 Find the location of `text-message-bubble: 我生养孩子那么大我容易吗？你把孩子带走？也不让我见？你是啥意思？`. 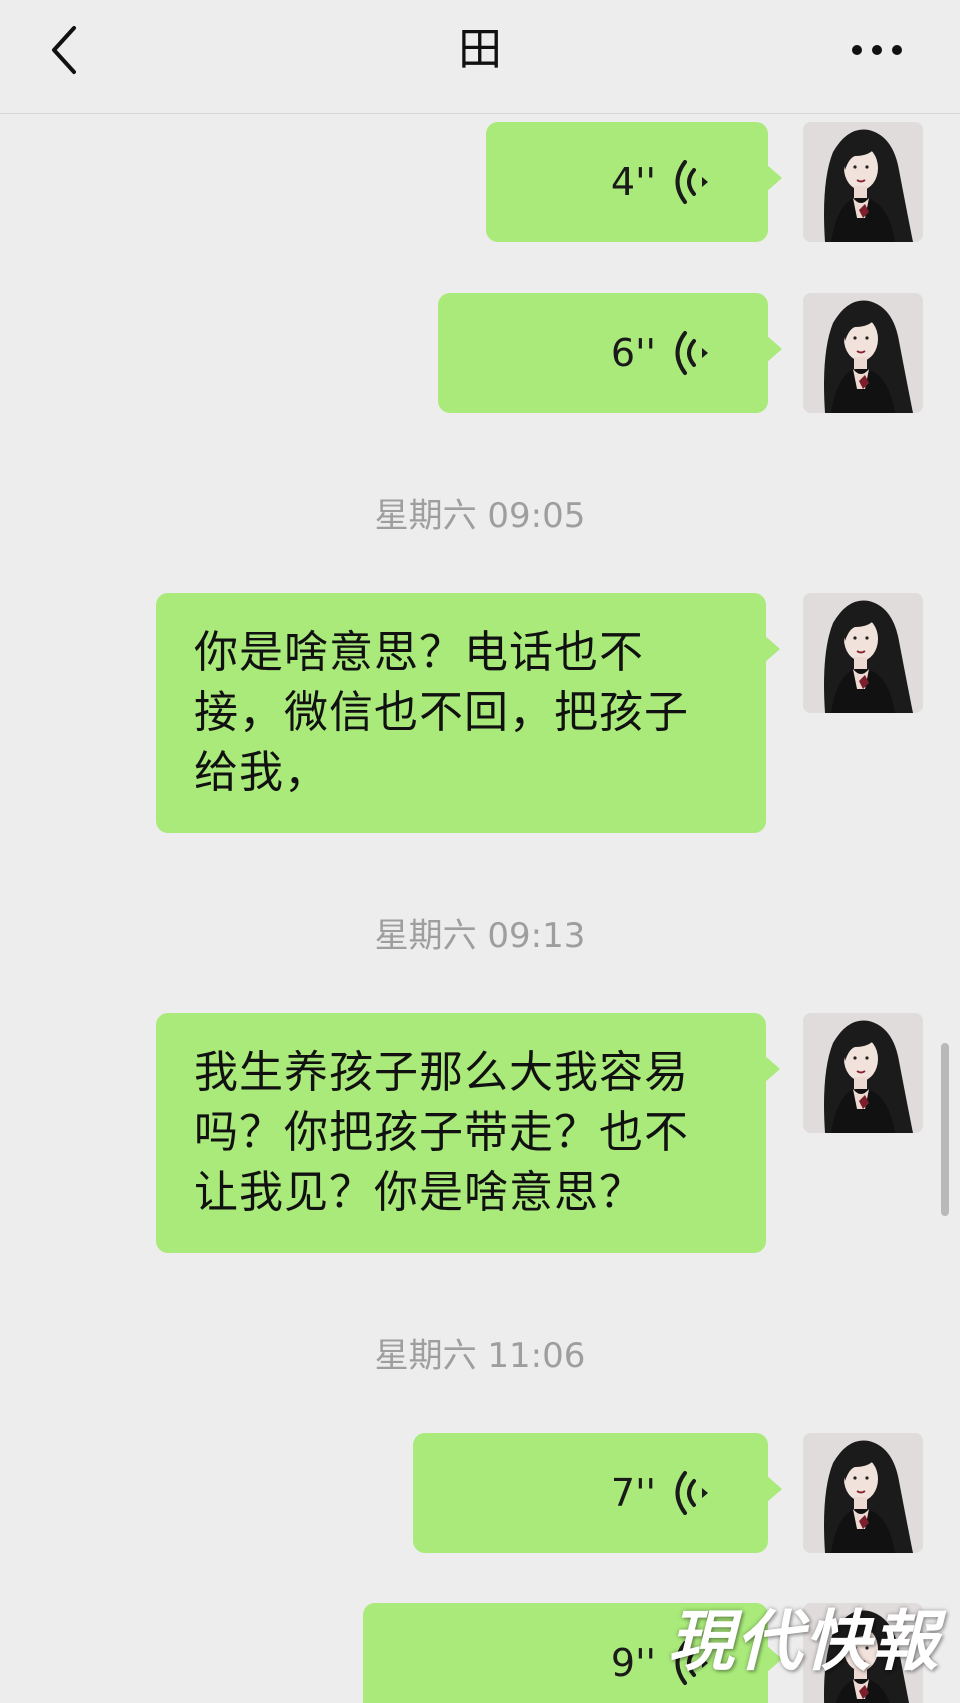

text-message-bubble: 我生养孩子那么大我容易吗？你把孩子带走？也不让我见？你是啥意思？ is located at coordinates (468, 1133).